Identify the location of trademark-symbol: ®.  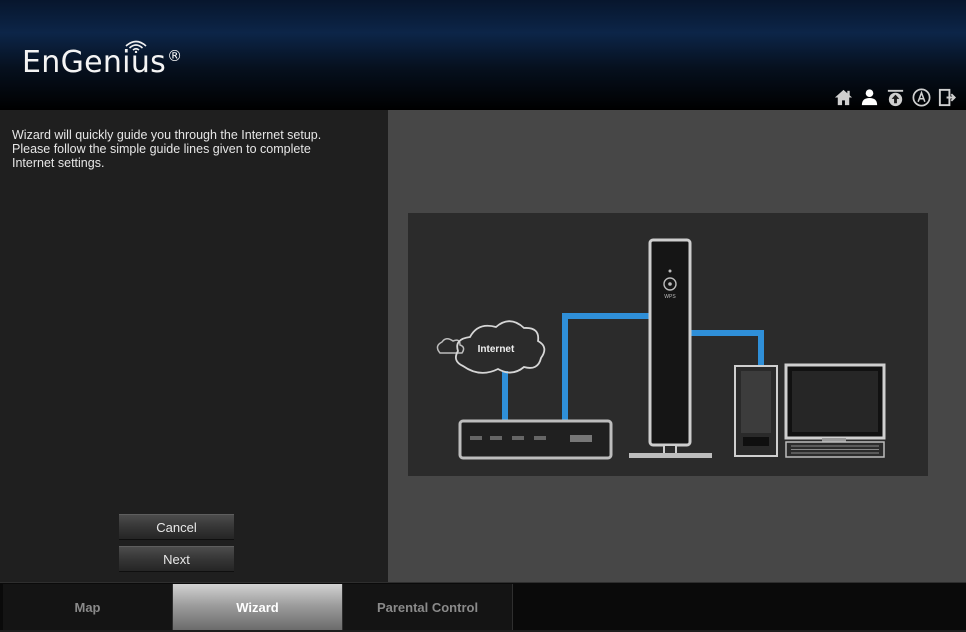
(175, 56).